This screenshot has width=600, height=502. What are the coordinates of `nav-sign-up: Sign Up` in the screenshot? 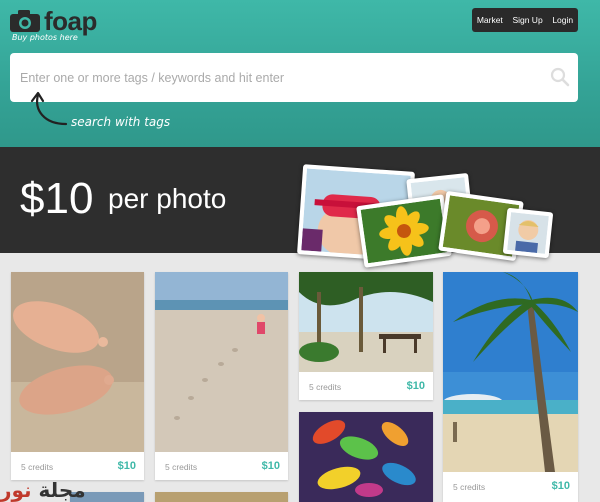 It's located at (527, 20).